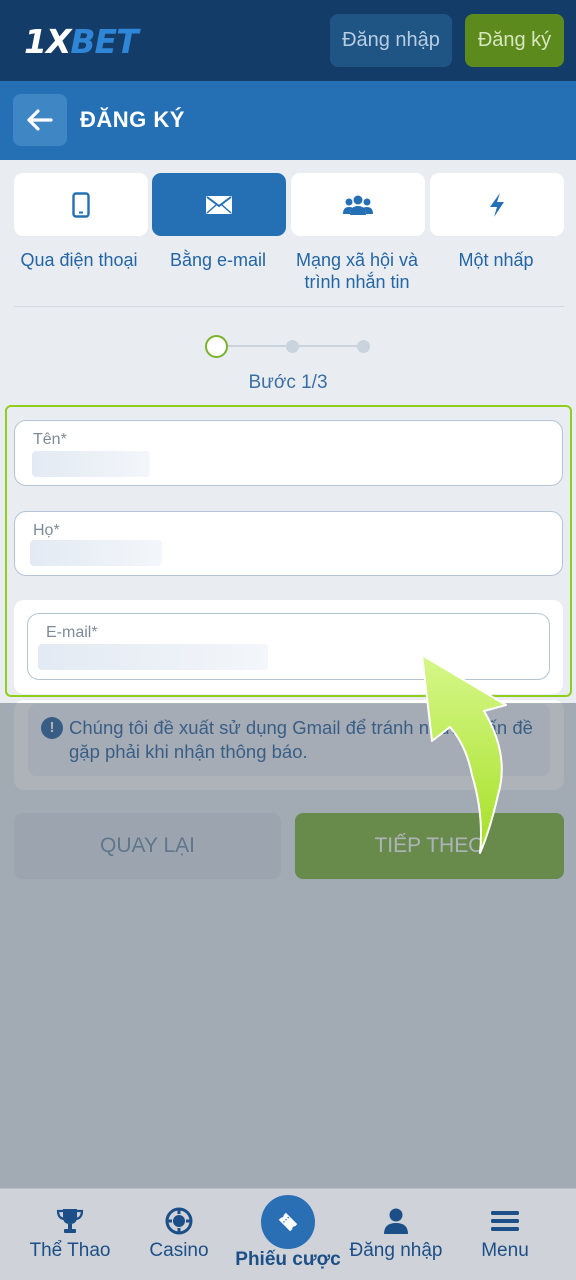 This screenshot has width=576, height=1280. I want to click on nav-casino: Casino, so click(179, 1234).